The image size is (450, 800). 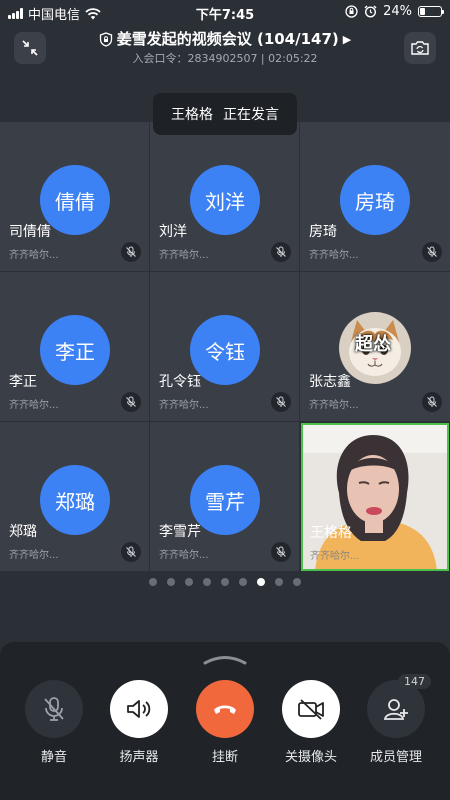 What do you see at coordinates (225, 200) in the screenshot?
I see `avatar: 刘洋` at bounding box center [225, 200].